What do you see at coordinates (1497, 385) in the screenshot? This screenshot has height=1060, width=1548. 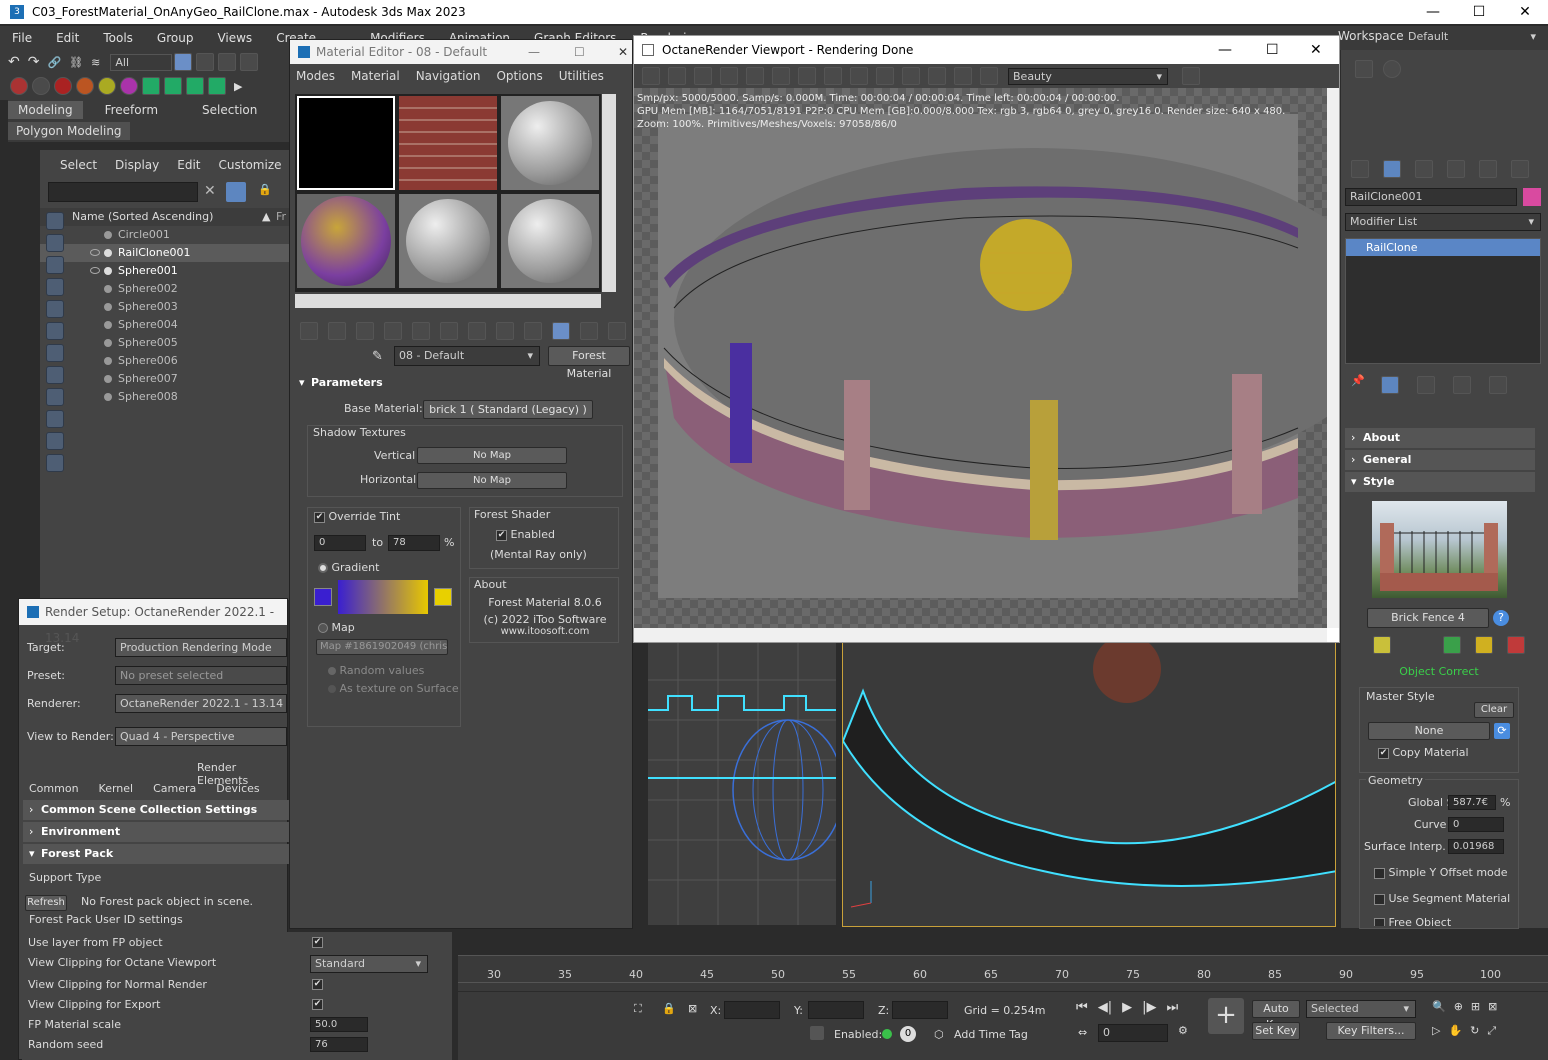 I see `configure-modifier-sets-icon` at bounding box center [1497, 385].